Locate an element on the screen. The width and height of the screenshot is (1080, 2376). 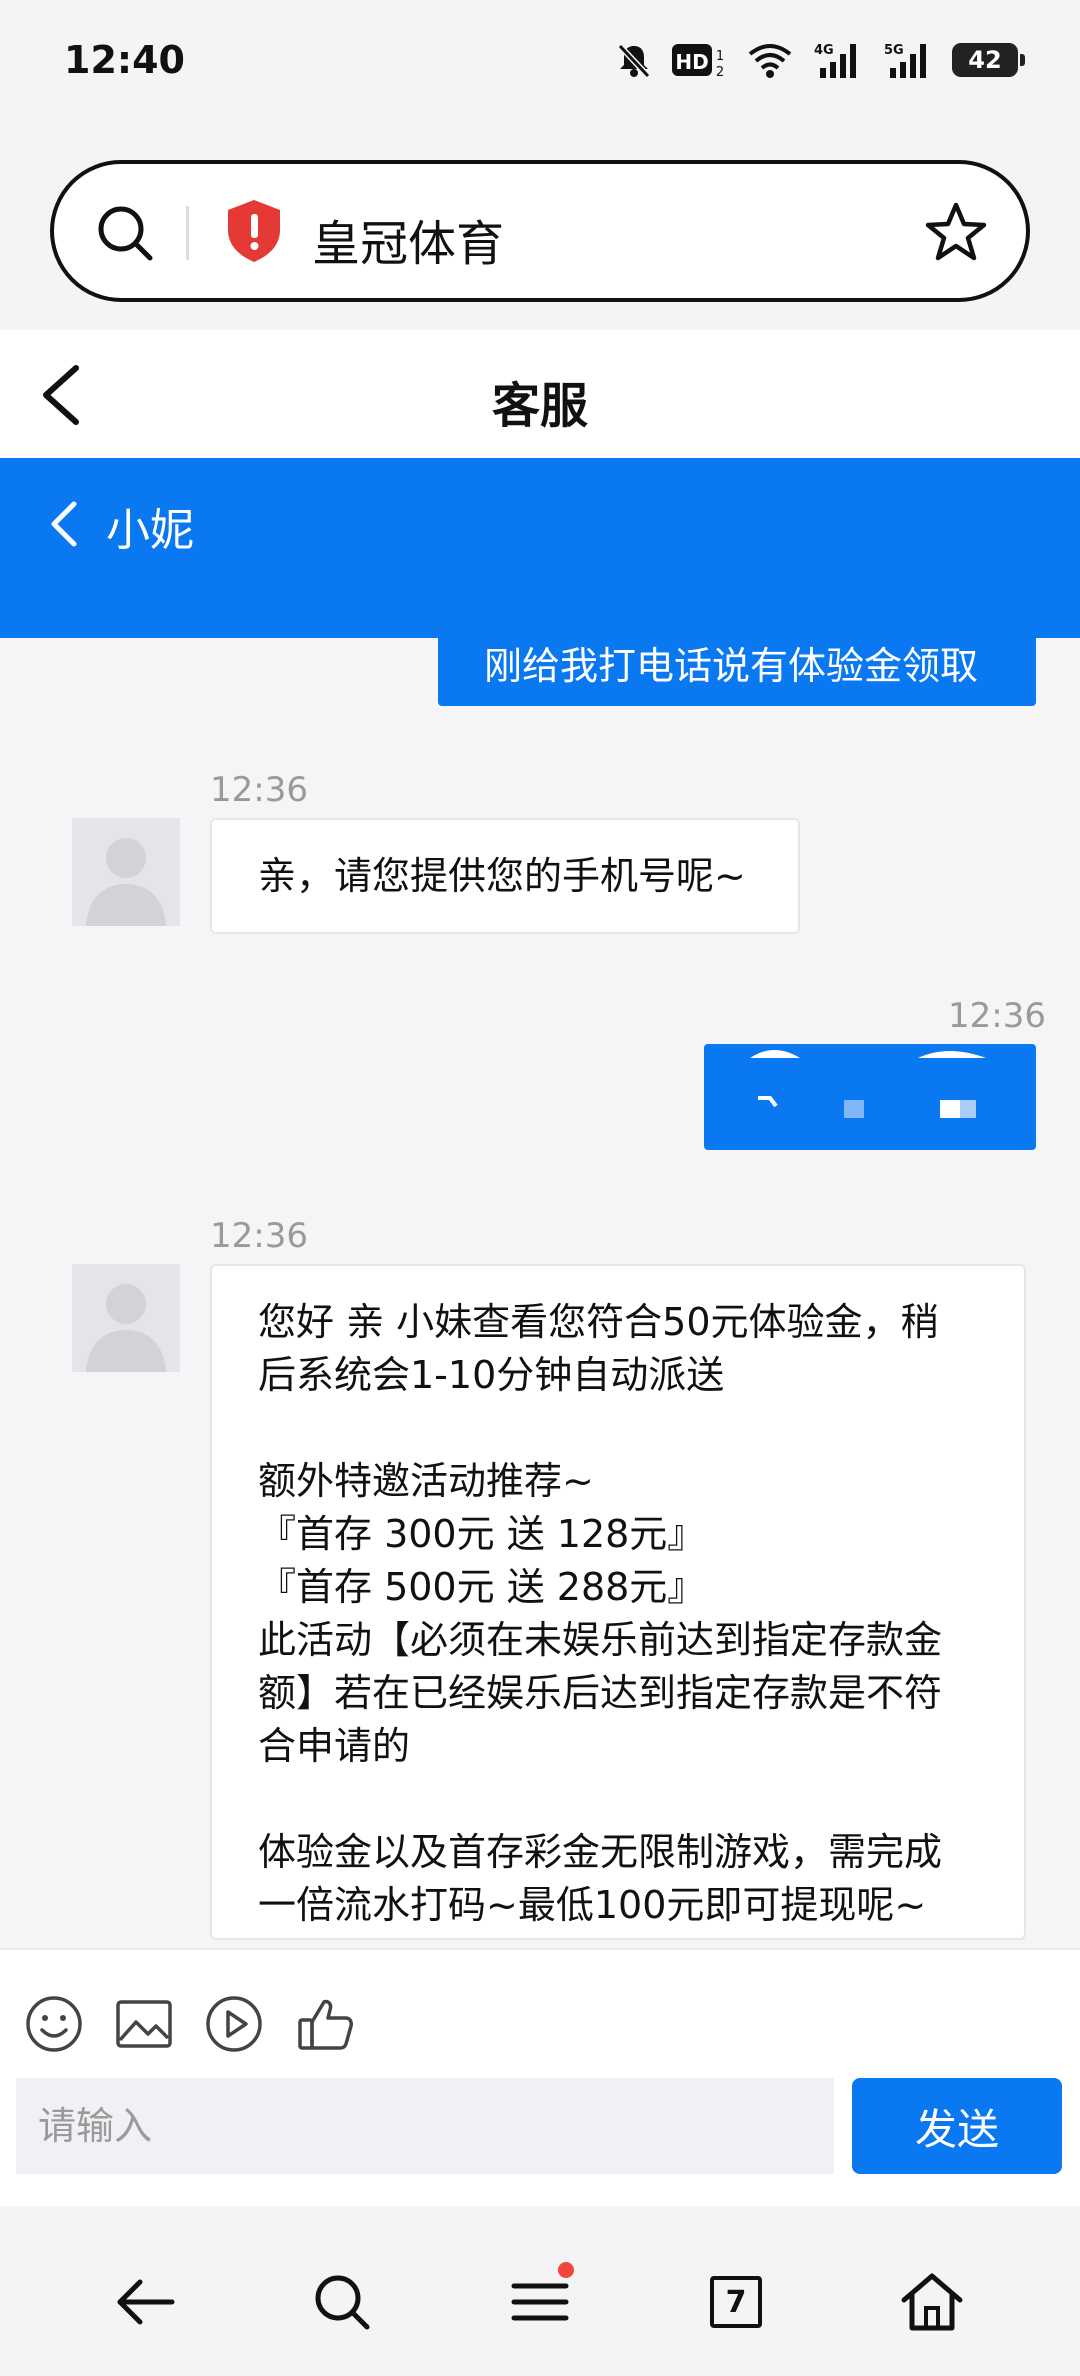
address-bar: 皇冠体育 is located at coordinates (540, 231).